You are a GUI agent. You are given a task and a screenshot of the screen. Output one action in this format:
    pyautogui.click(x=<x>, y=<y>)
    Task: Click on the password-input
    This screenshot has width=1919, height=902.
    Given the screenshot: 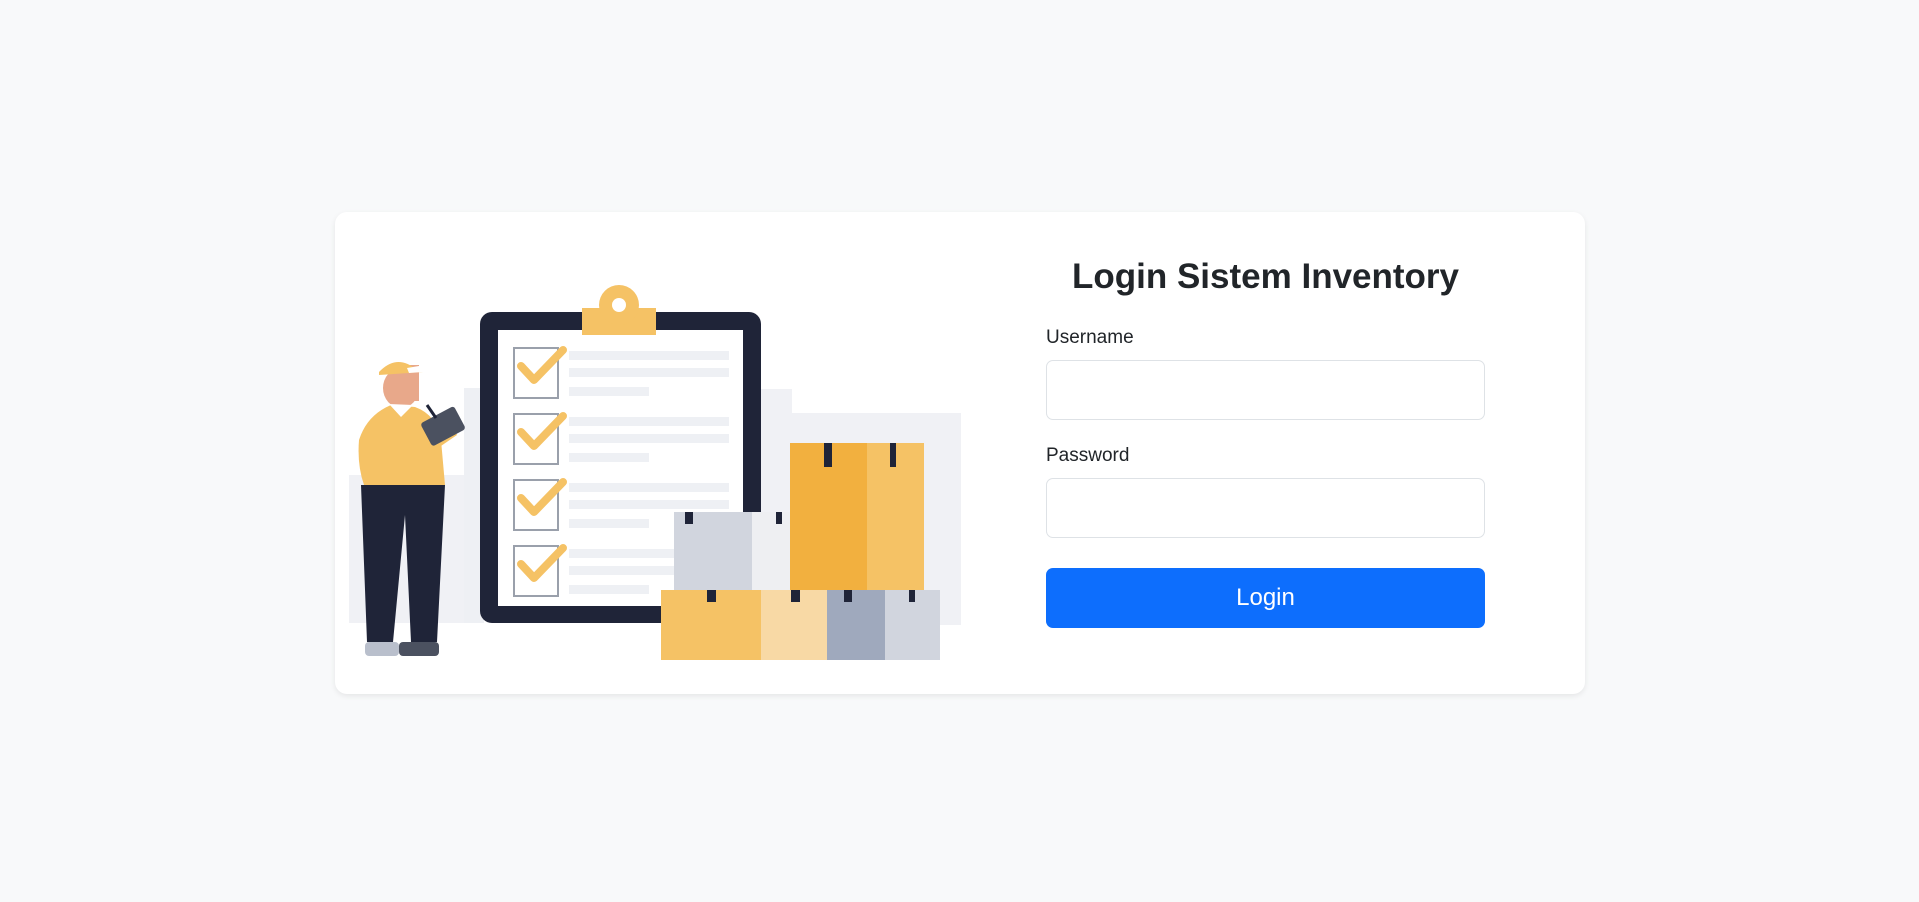 What is the action you would take?
    pyautogui.click(x=1265, y=508)
    